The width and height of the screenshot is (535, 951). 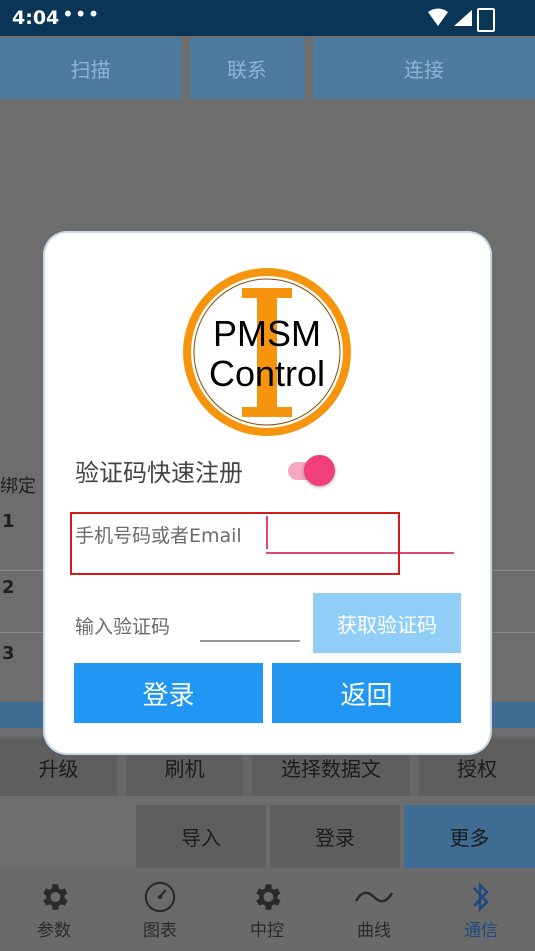 I want to click on status-time: 4:04, so click(x=36, y=18).